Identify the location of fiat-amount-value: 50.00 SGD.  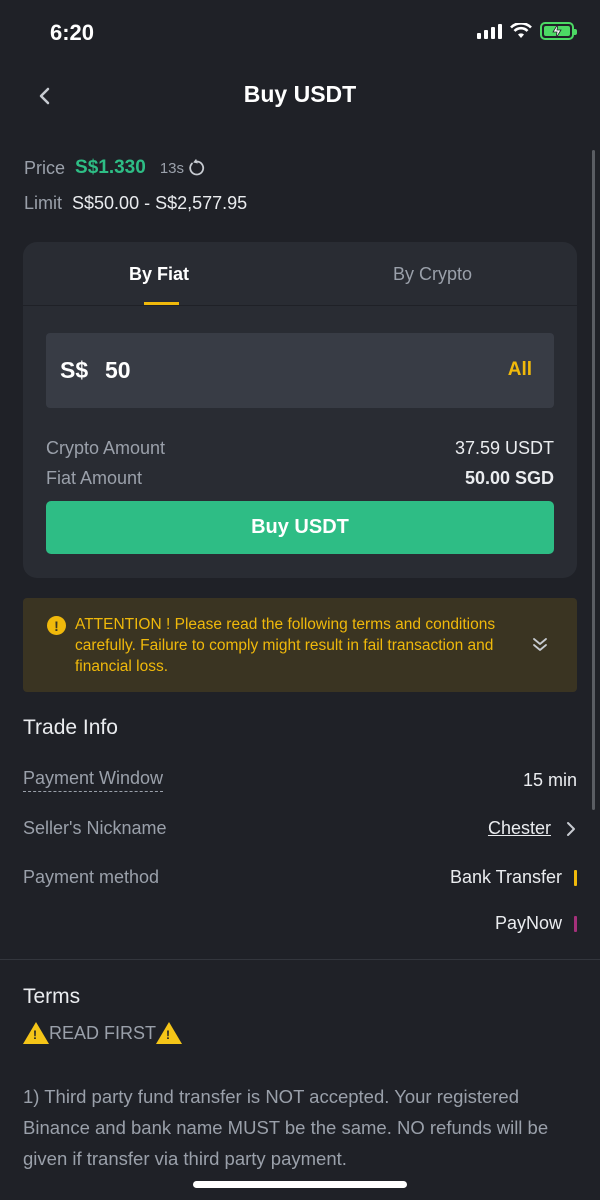
(509, 478).